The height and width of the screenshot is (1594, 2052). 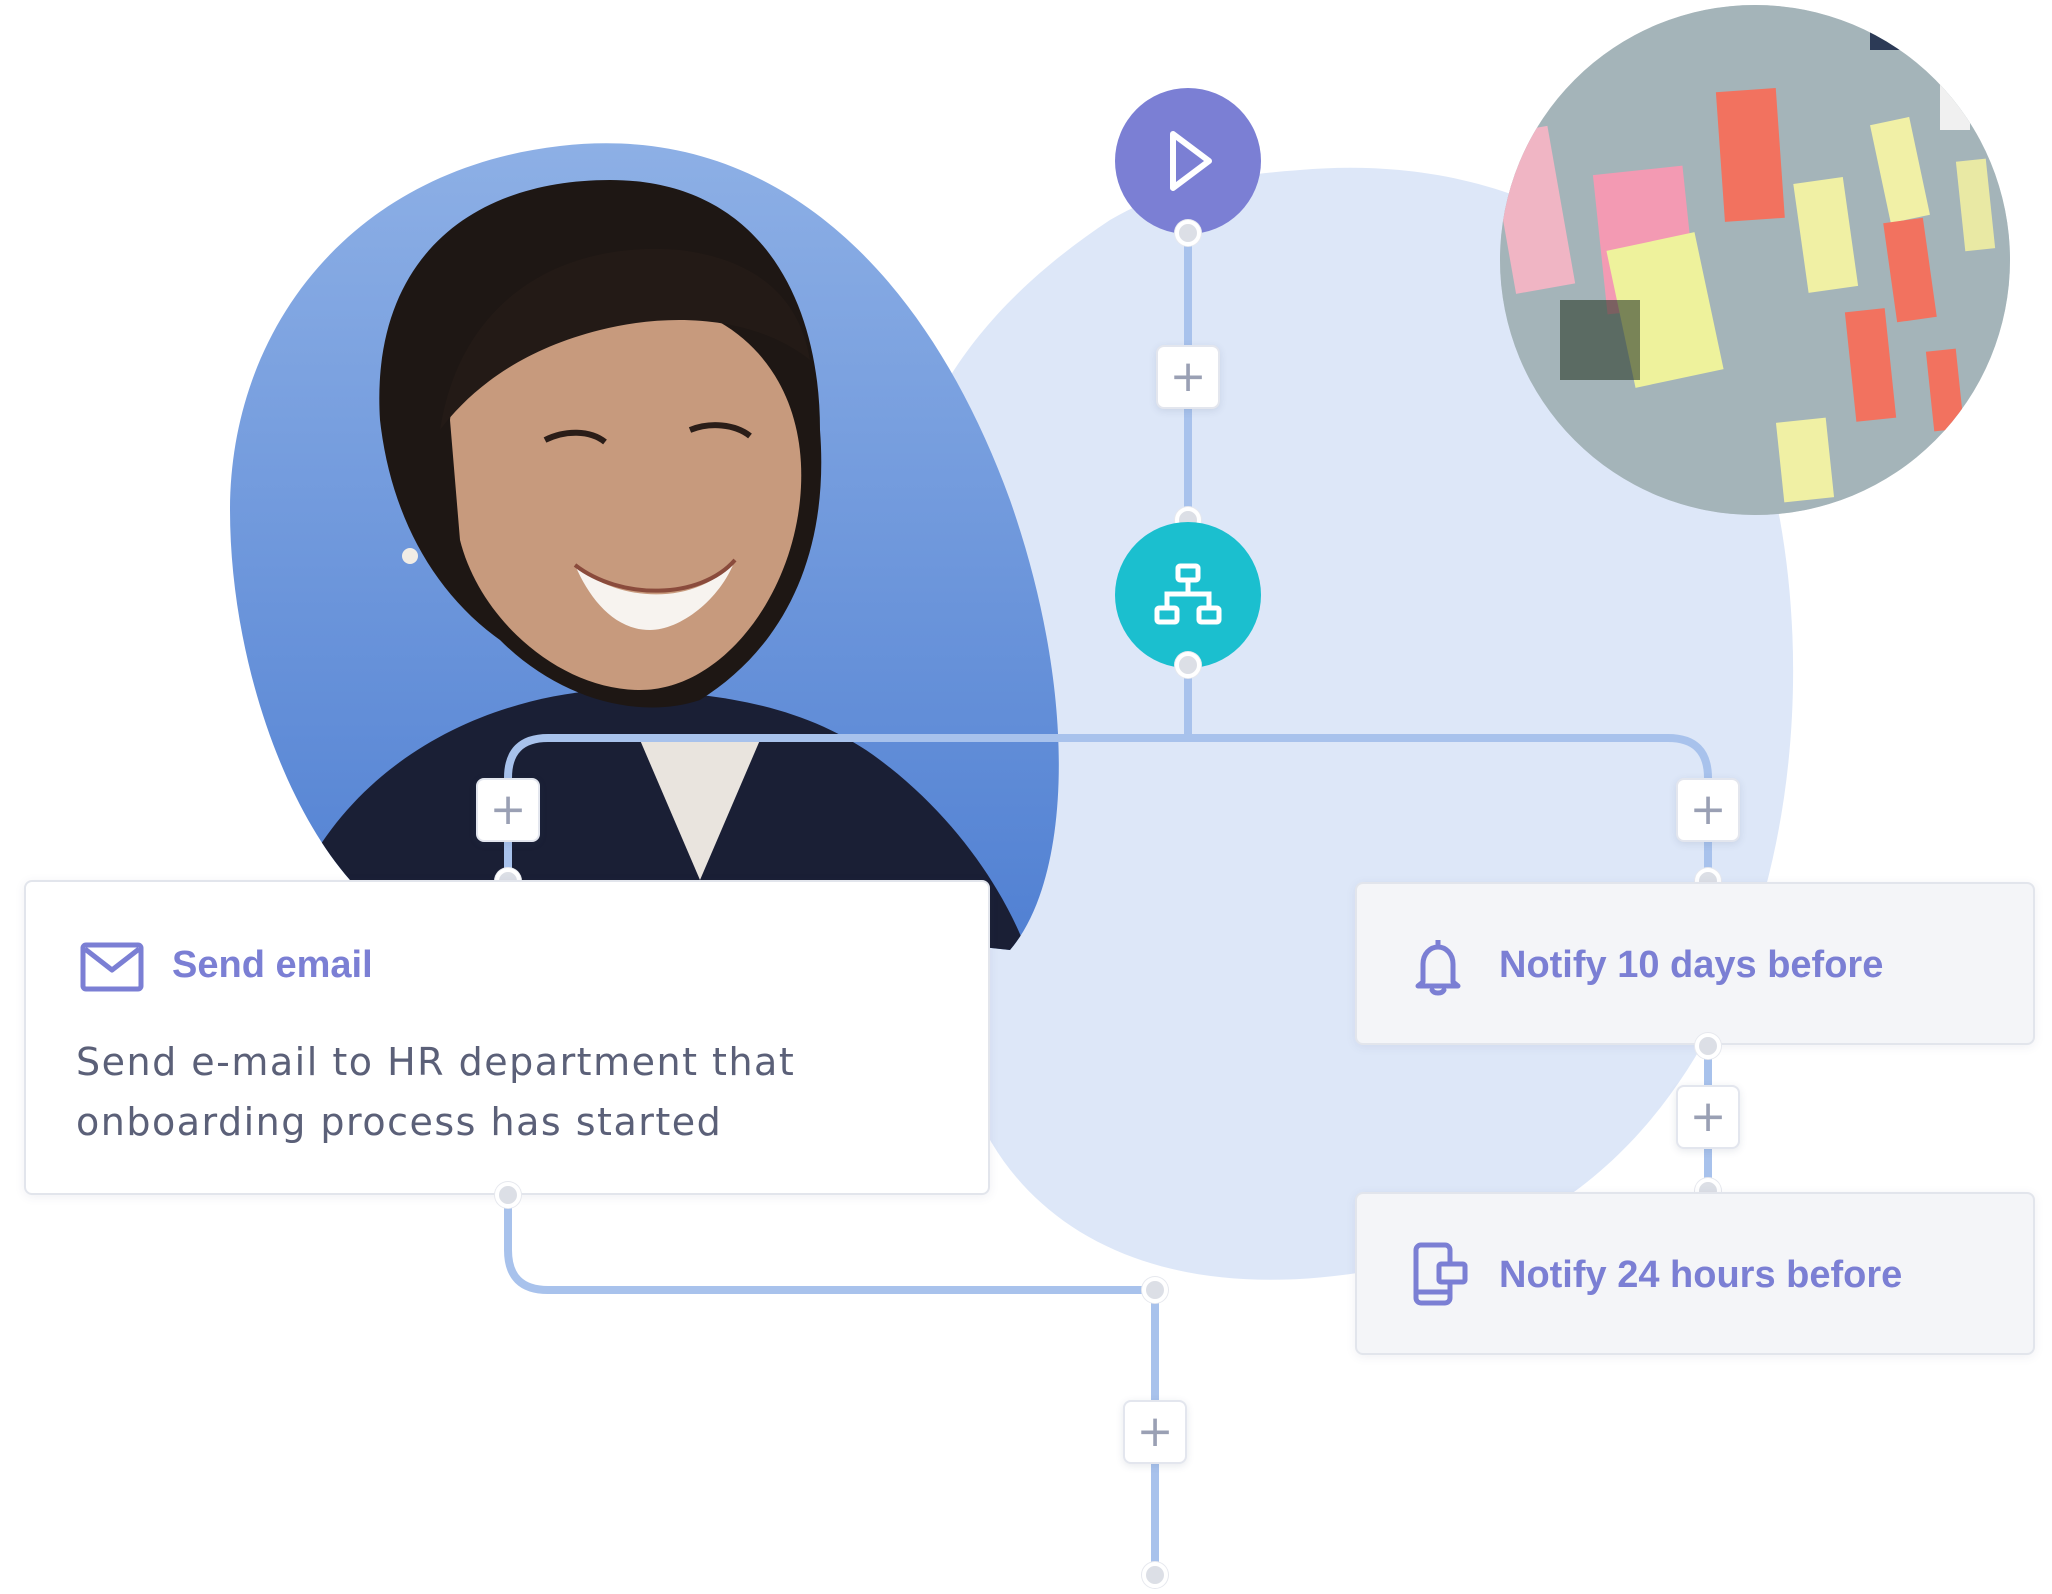 I want to click on add-step-button-bottom: +, so click(x=1155, y=1432).